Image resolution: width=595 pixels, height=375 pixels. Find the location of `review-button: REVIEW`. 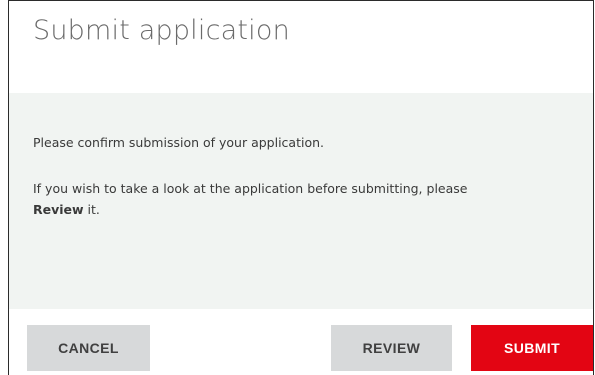

review-button: REVIEW is located at coordinates (391, 348).